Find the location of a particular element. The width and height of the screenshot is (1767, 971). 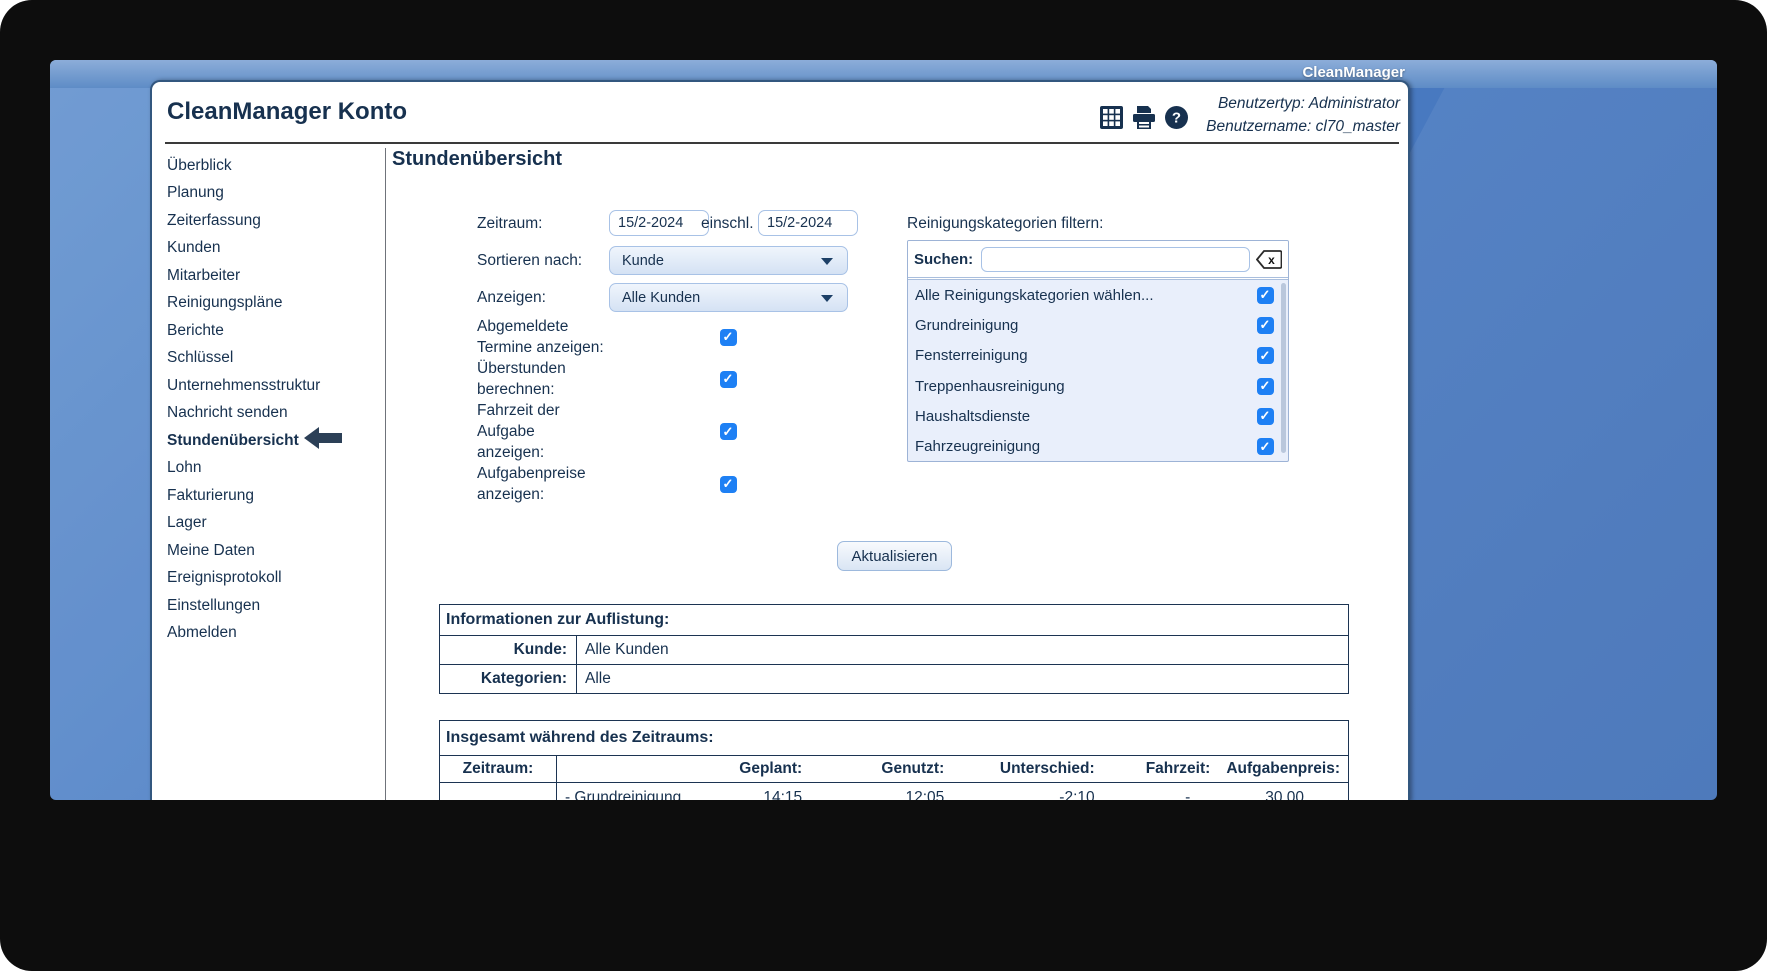

sidebar-item: Nachricht senden is located at coordinates (275, 414).